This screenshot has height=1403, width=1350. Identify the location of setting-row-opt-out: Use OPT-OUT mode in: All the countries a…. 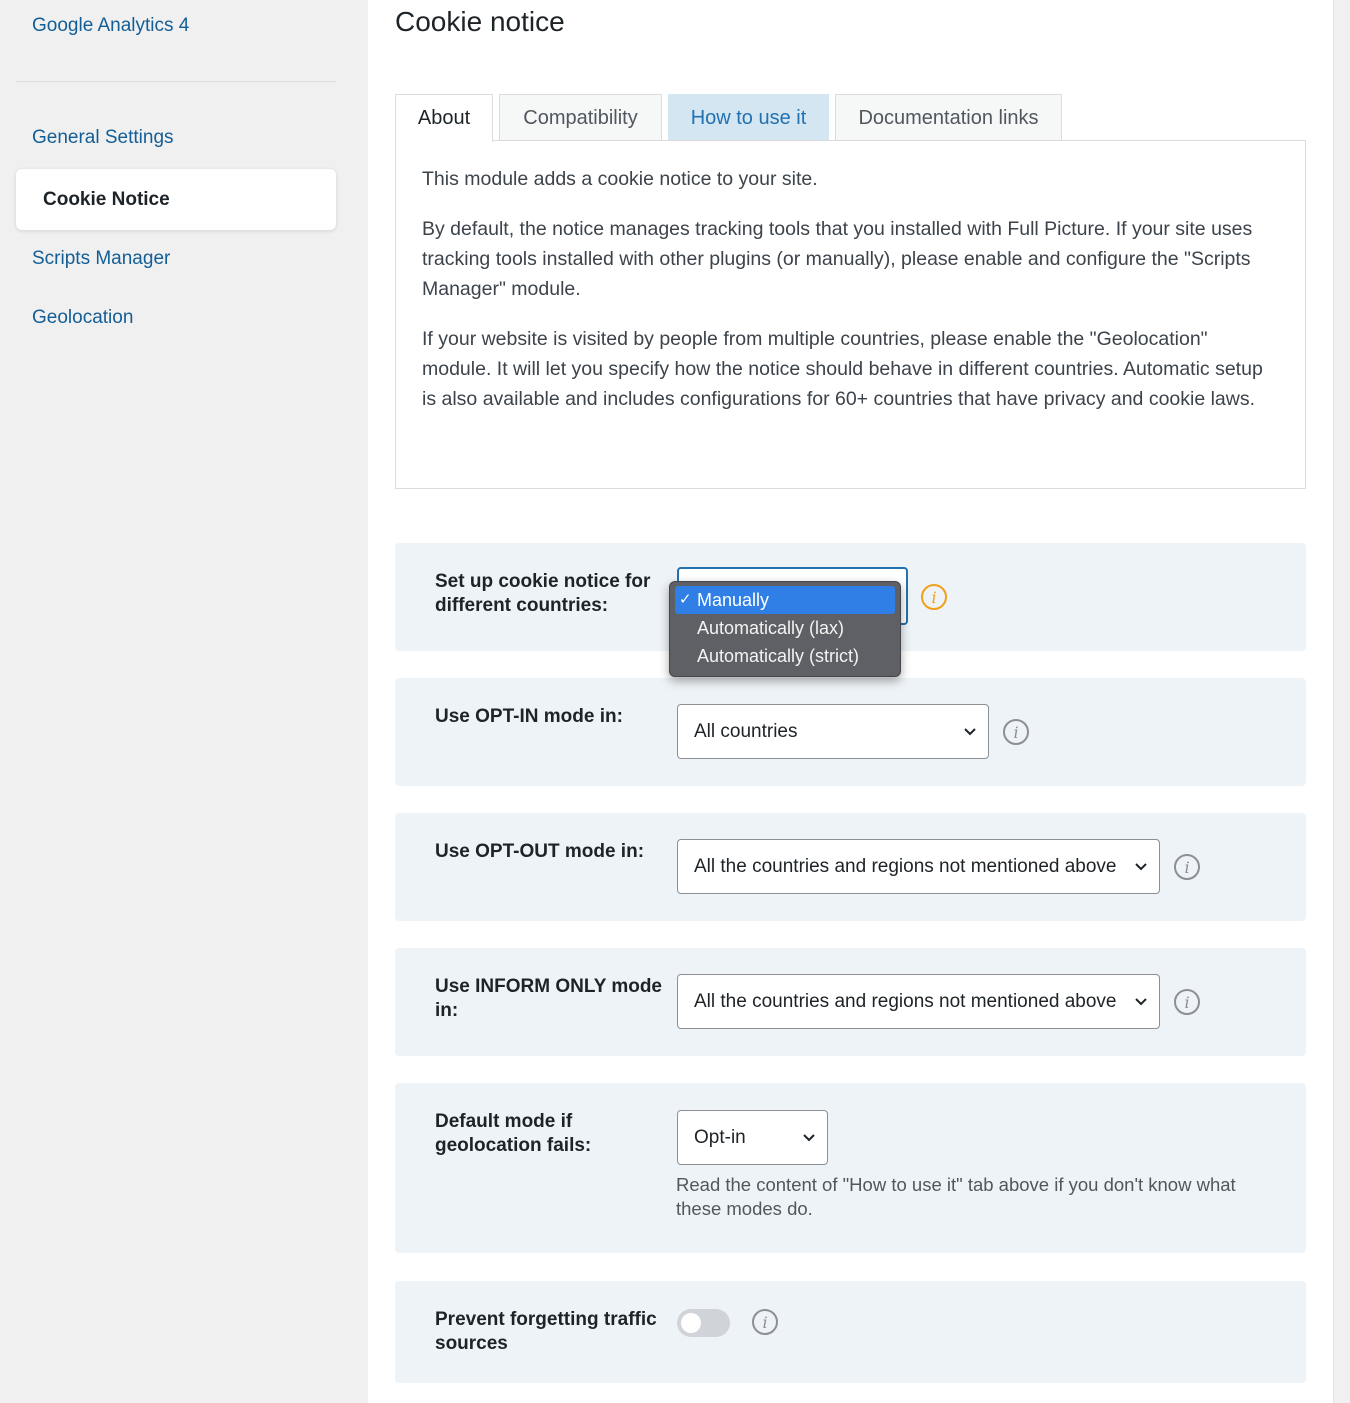
(850, 867).